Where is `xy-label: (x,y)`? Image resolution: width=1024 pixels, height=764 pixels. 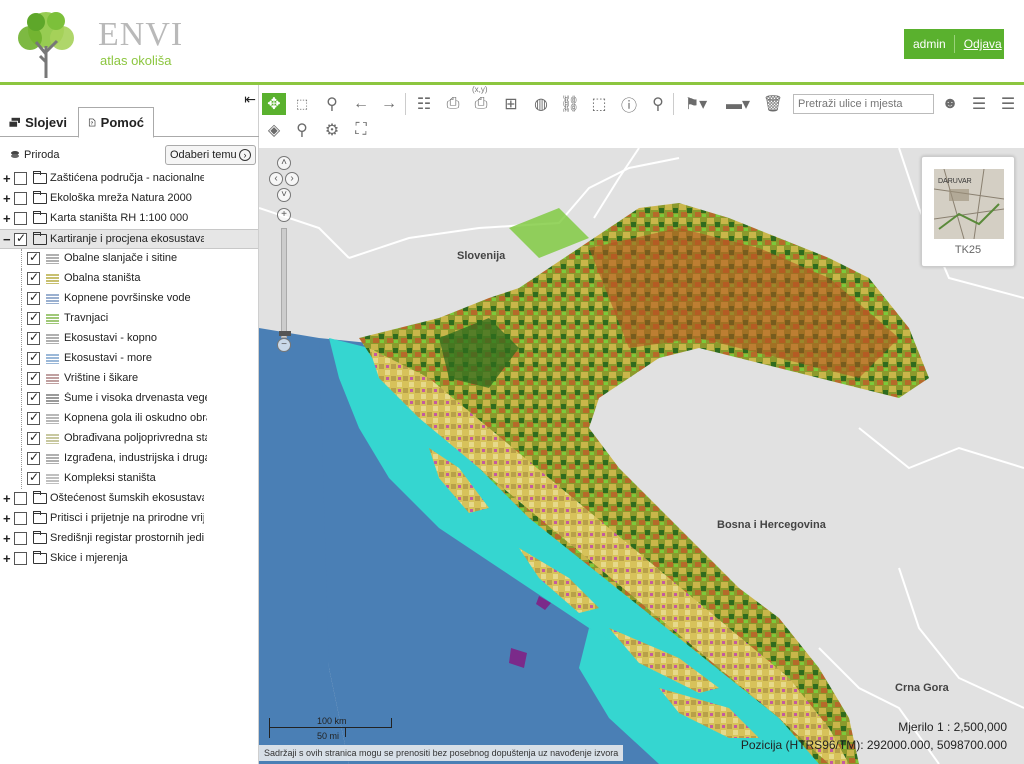
xy-label: (x,y) is located at coordinates (480, 89).